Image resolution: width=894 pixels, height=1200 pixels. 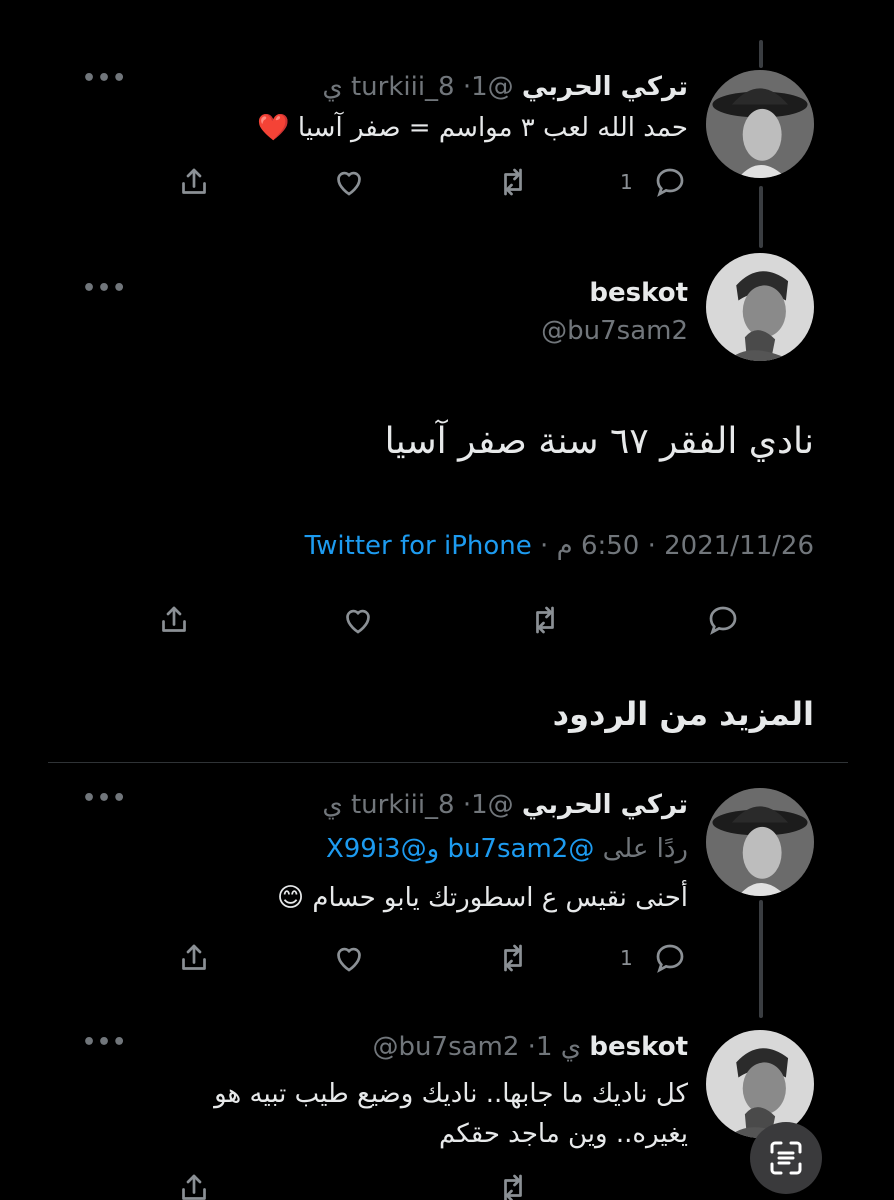 I want to click on tweet-text-line: يغيره.. وين ماجد حقكم, so click(x=563, y=1134).